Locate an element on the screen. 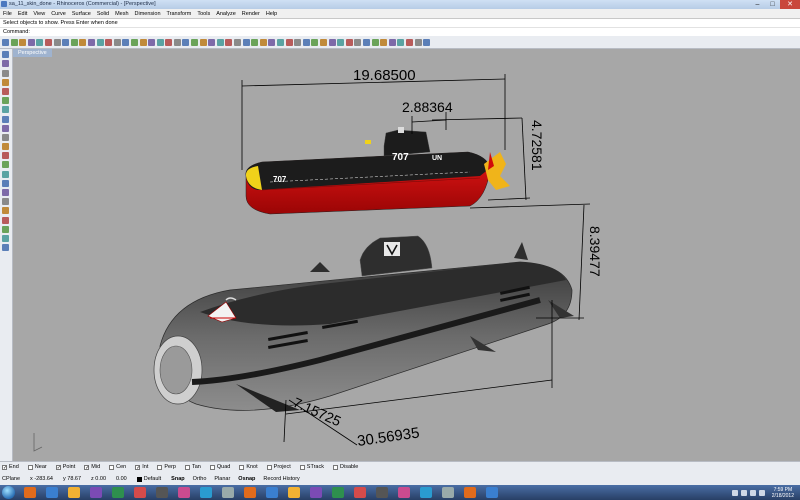 This screenshot has width=800, height=500. osnap-mid: ✓ Mid is located at coordinates (92, 467).